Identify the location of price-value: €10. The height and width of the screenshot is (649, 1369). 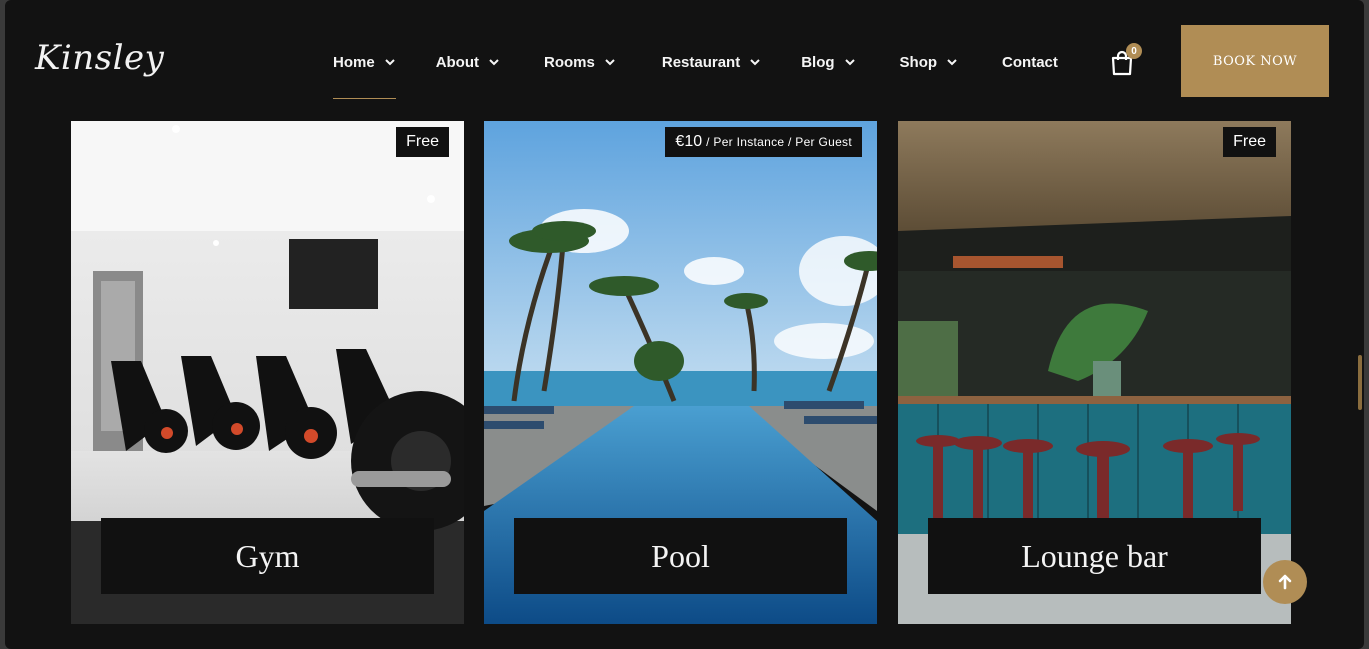
(689, 141).